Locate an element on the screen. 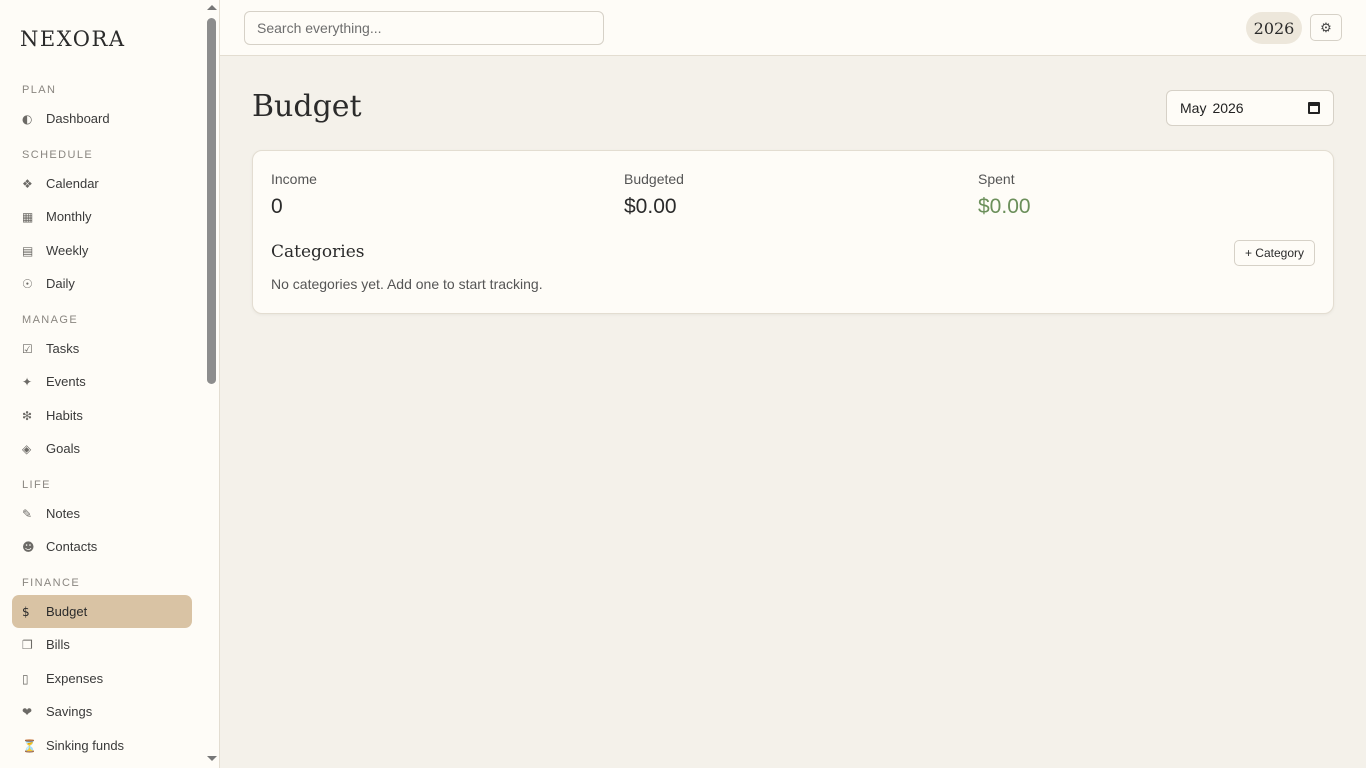 The image size is (1366, 768). star-icon: ✦ is located at coordinates (27, 381).